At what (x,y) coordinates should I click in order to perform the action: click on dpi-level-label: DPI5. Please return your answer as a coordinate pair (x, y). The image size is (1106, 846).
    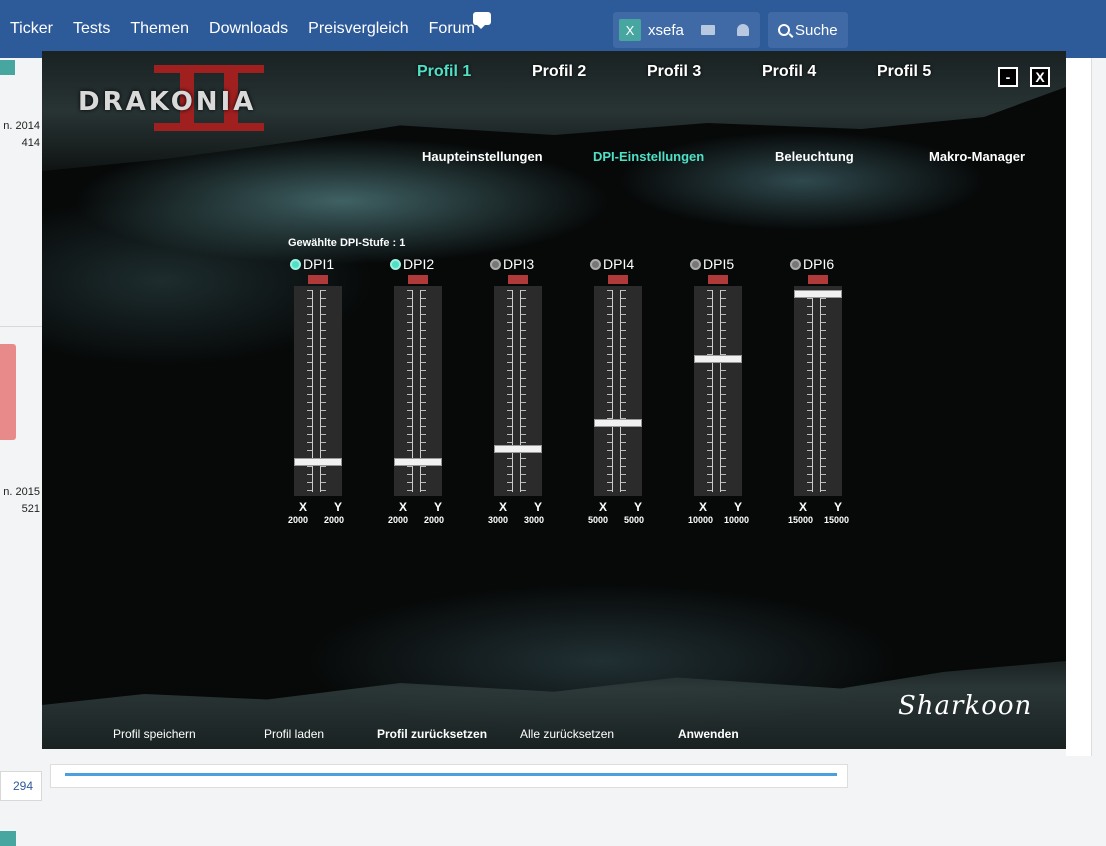
    Looking at the image, I should click on (719, 264).